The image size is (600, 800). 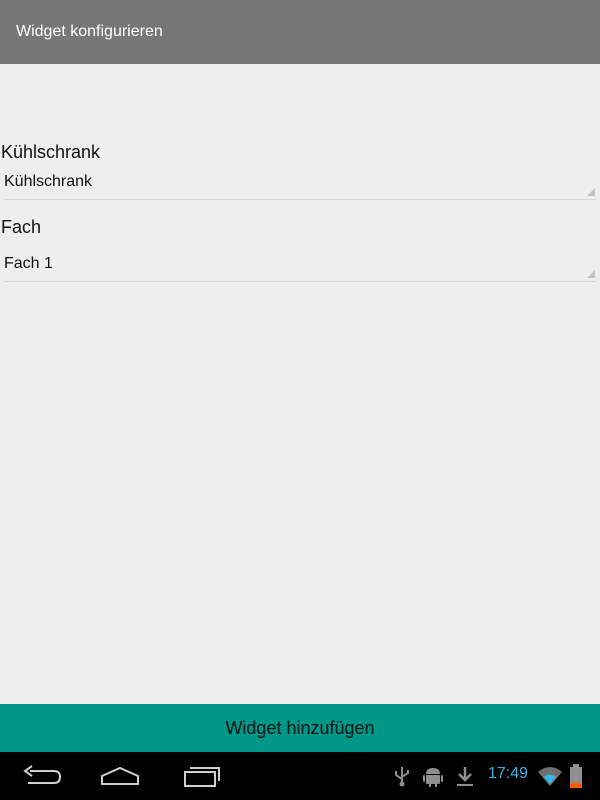 What do you see at coordinates (42, 776) in the screenshot?
I see `back-icon` at bounding box center [42, 776].